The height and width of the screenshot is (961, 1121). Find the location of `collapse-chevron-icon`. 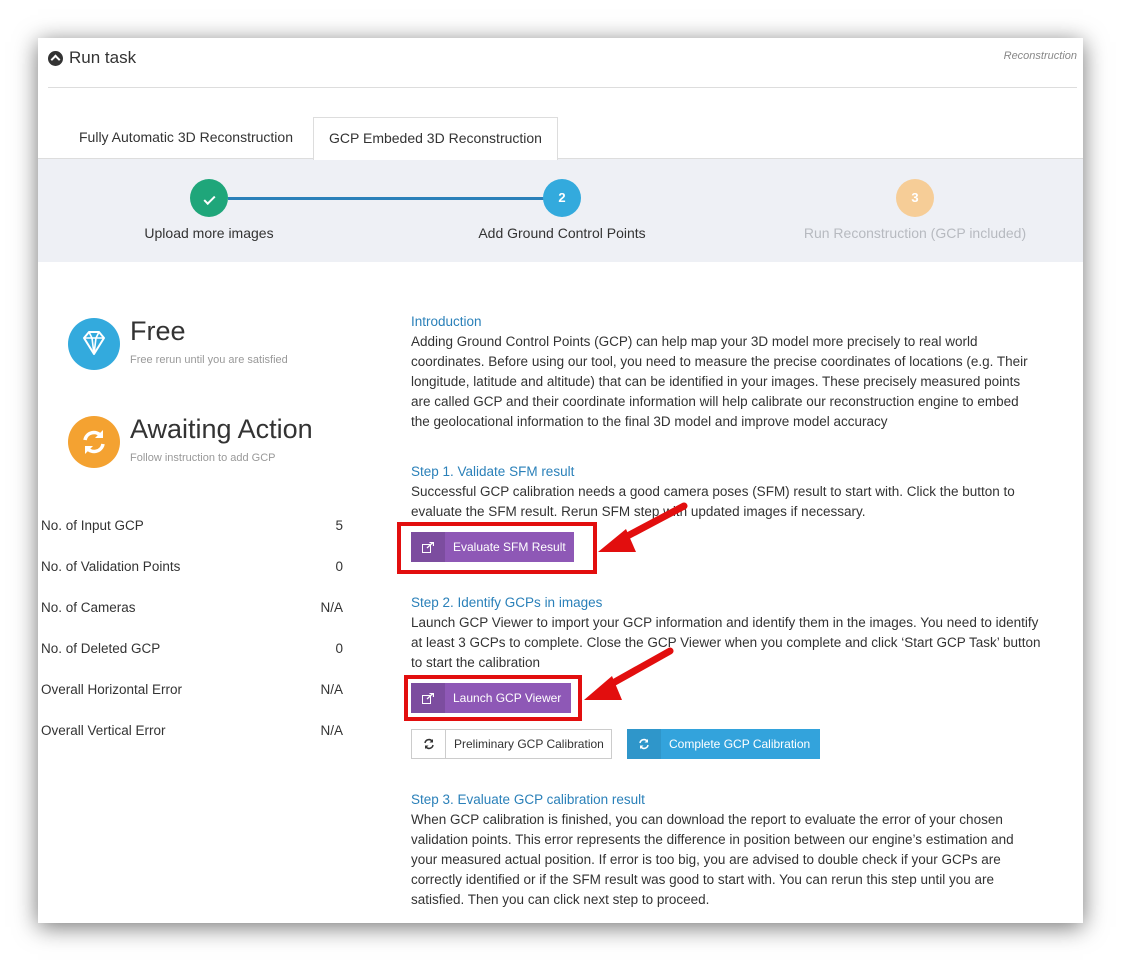

collapse-chevron-icon is located at coordinates (55, 58).